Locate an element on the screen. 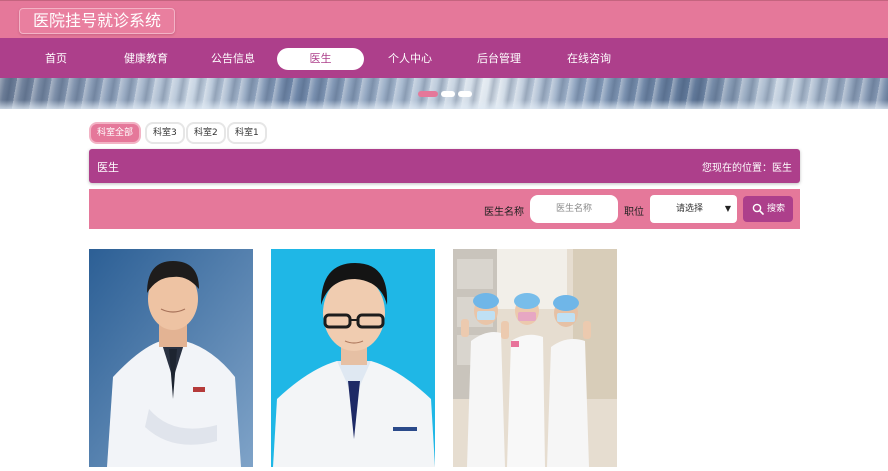 The height and width of the screenshot is (471, 888). doctor-name-input: 医生名称 is located at coordinates (574, 209).